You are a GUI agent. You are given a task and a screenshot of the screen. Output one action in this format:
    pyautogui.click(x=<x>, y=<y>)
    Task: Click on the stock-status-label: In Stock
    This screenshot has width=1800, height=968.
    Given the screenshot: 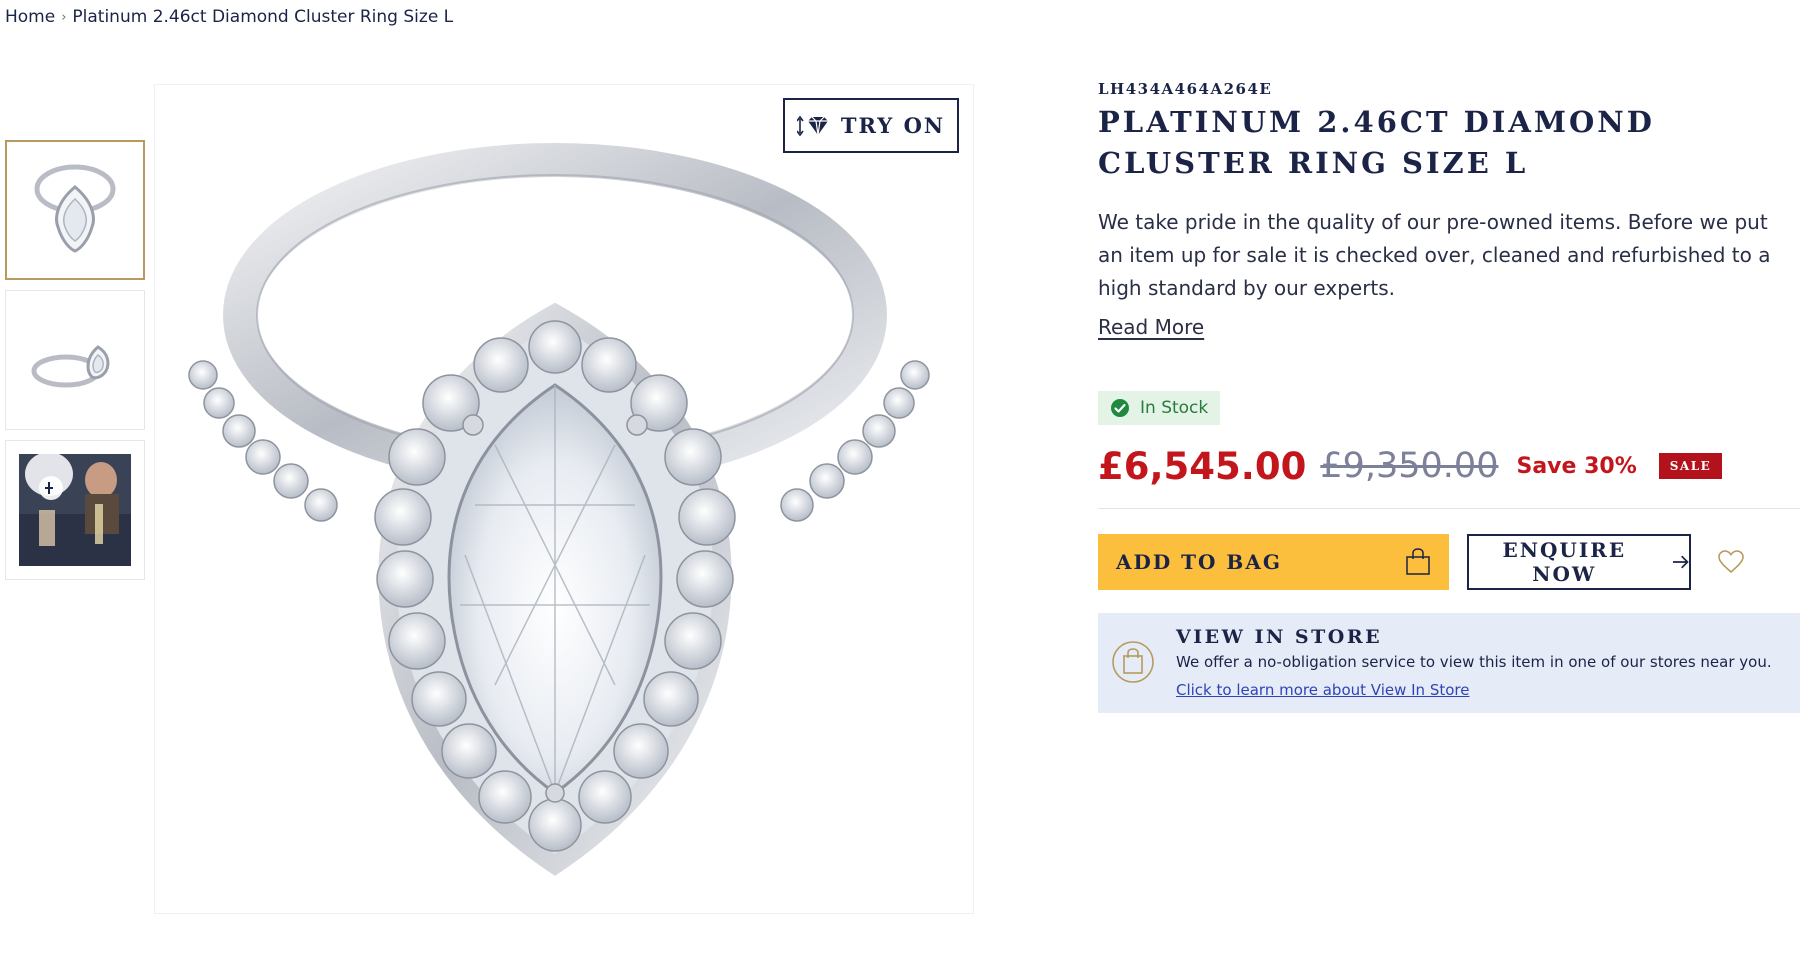 What is the action you would take?
    pyautogui.click(x=1174, y=408)
    